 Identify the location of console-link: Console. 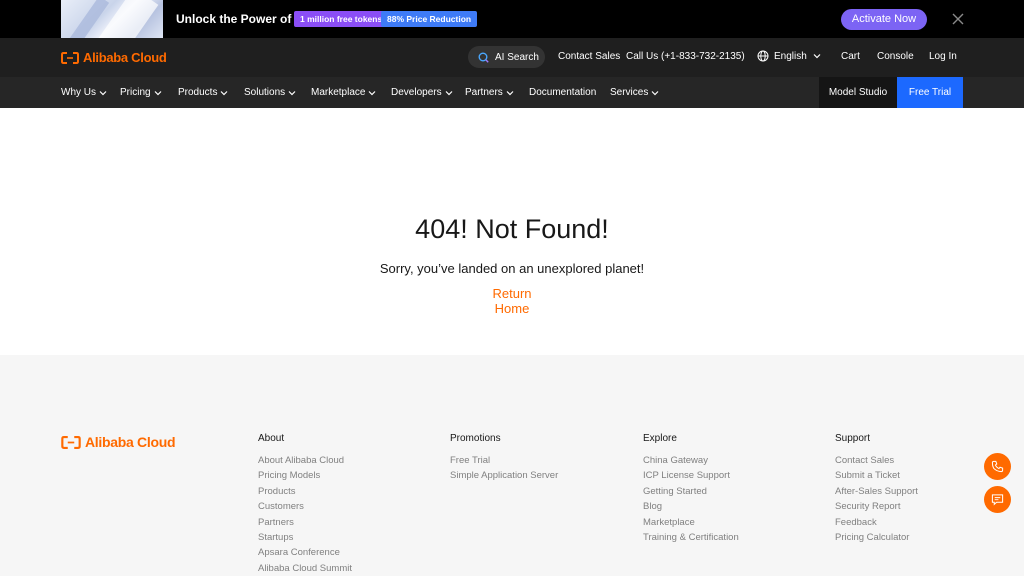
(895, 56).